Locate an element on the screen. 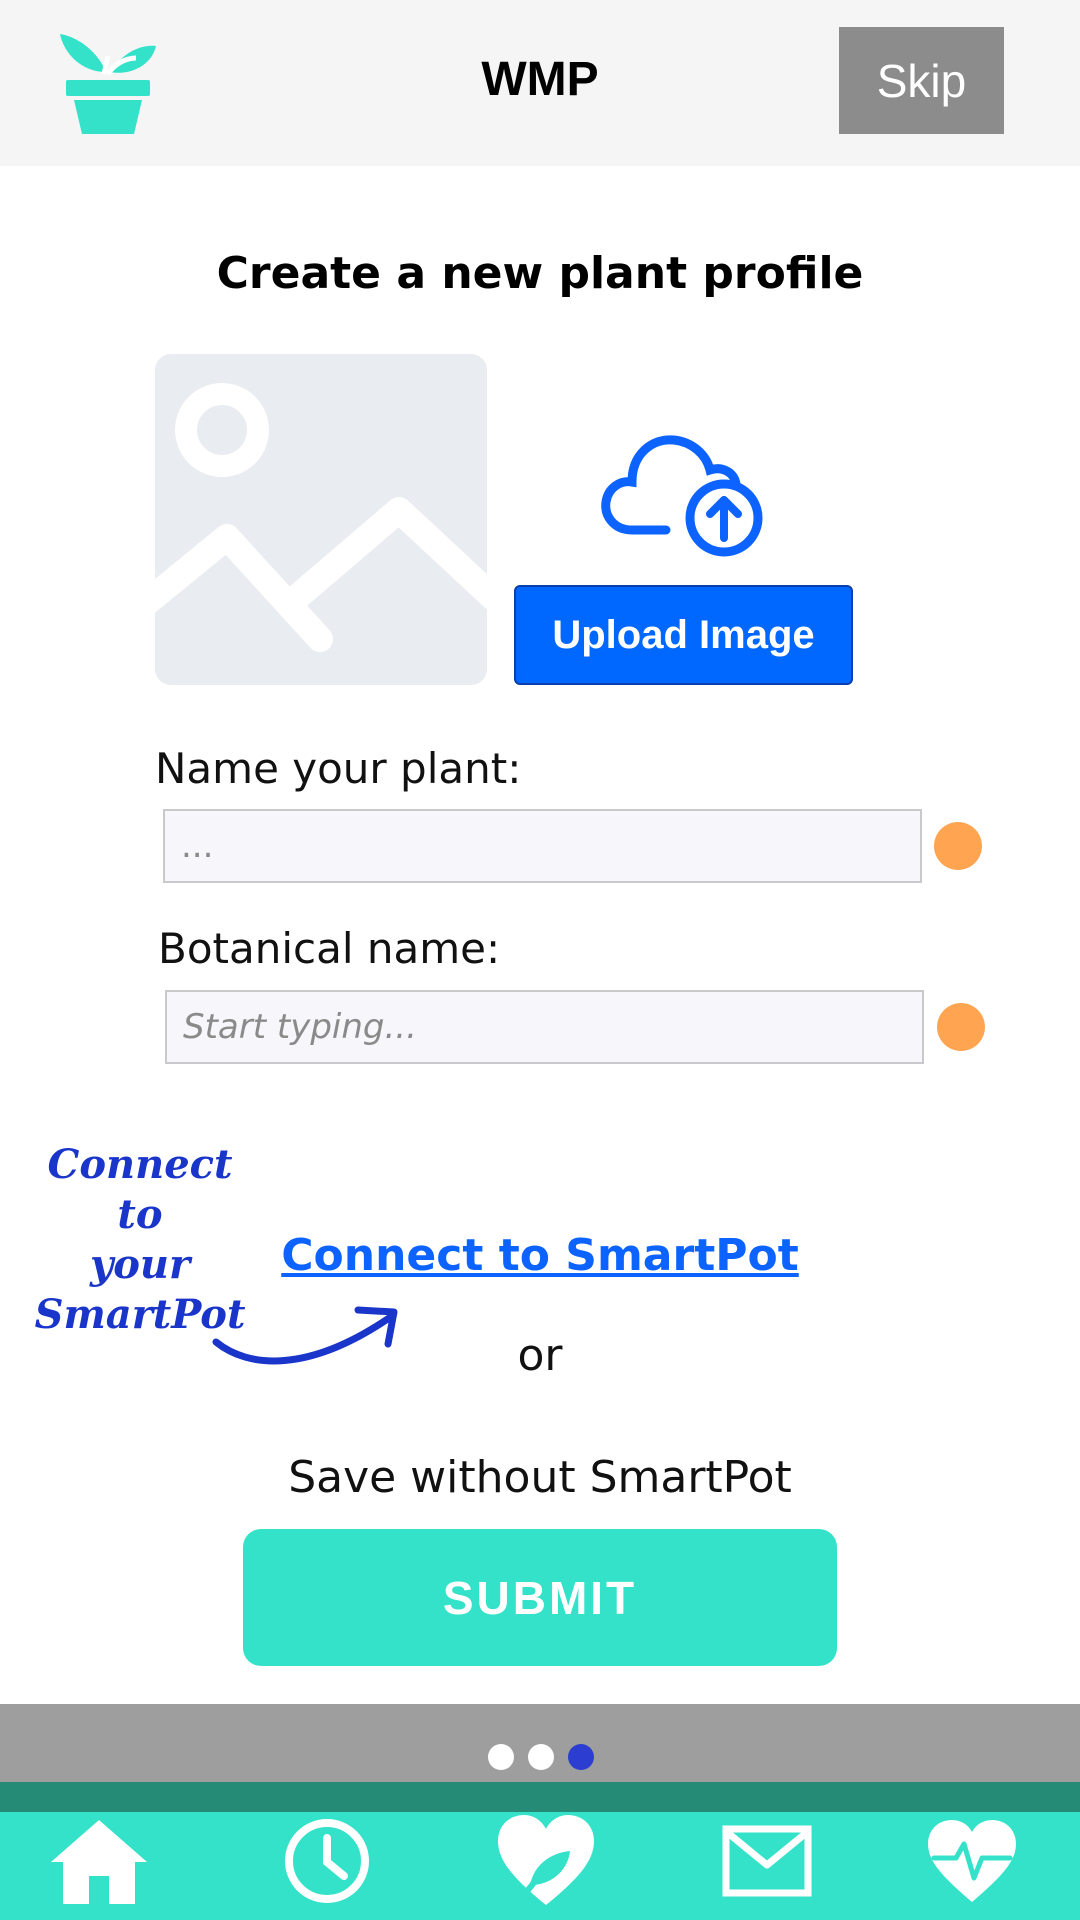 This screenshot has width=1080, height=1920. or-separator: or is located at coordinates (540, 1355).